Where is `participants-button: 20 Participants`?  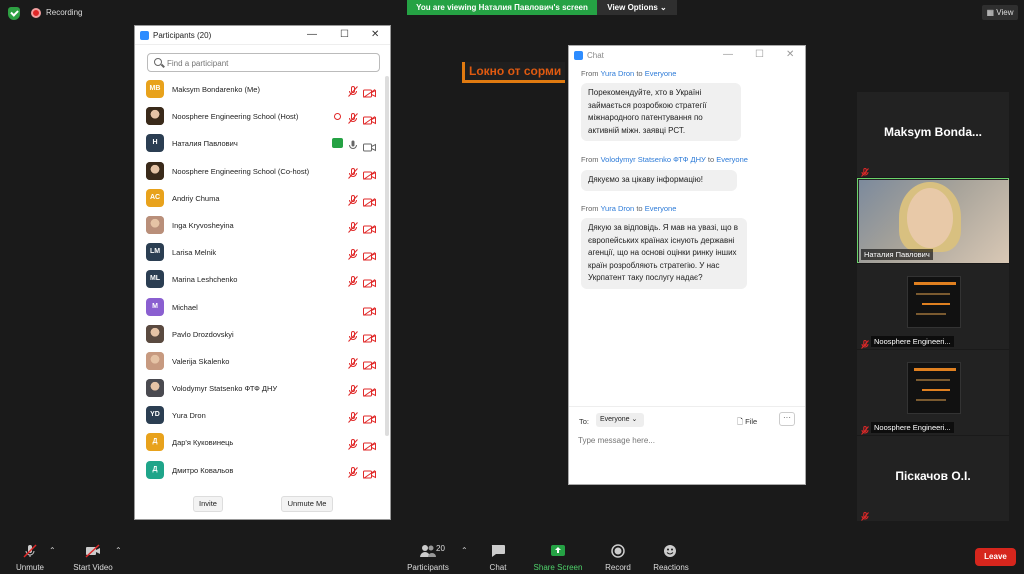 participants-button: 20 Participants is located at coordinates (428, 556).